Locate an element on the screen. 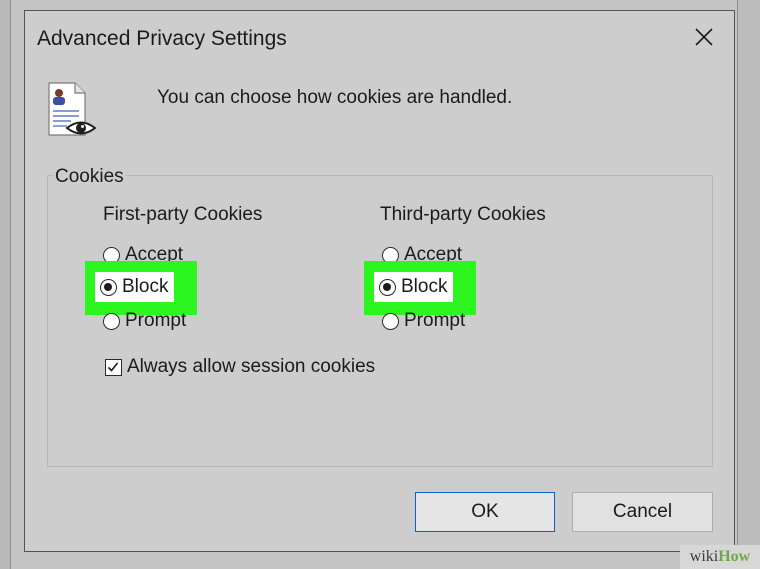  first-party-block-radio: Block is located at coordinates (135, 287).